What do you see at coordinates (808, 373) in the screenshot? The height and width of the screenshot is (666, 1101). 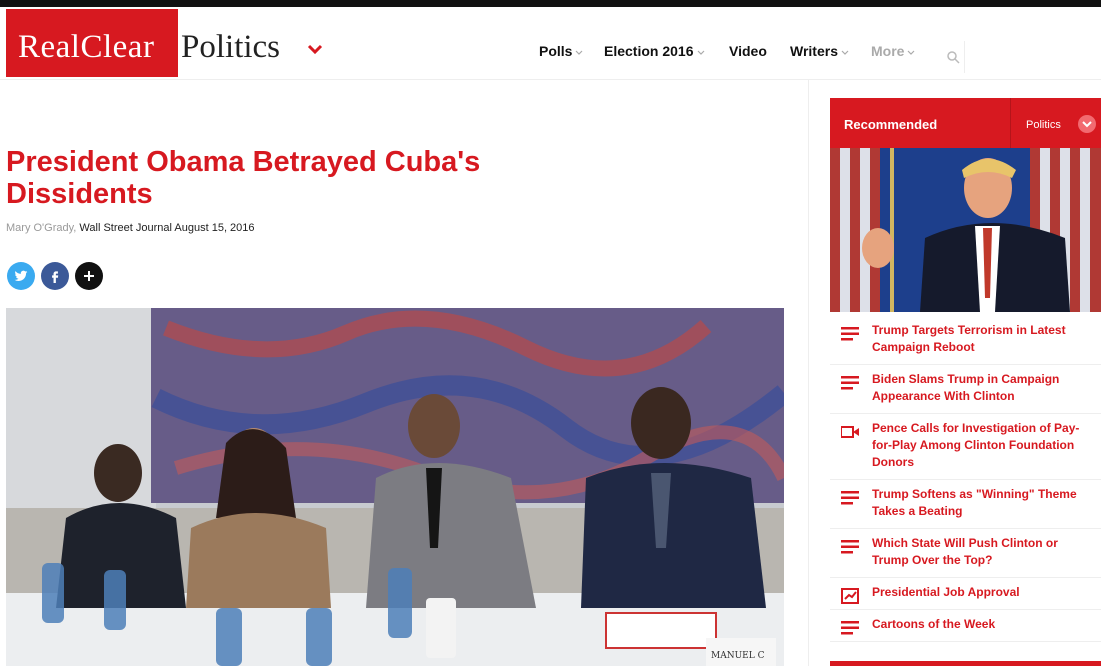 I see `column-divider` at bounding box center [808, 373].